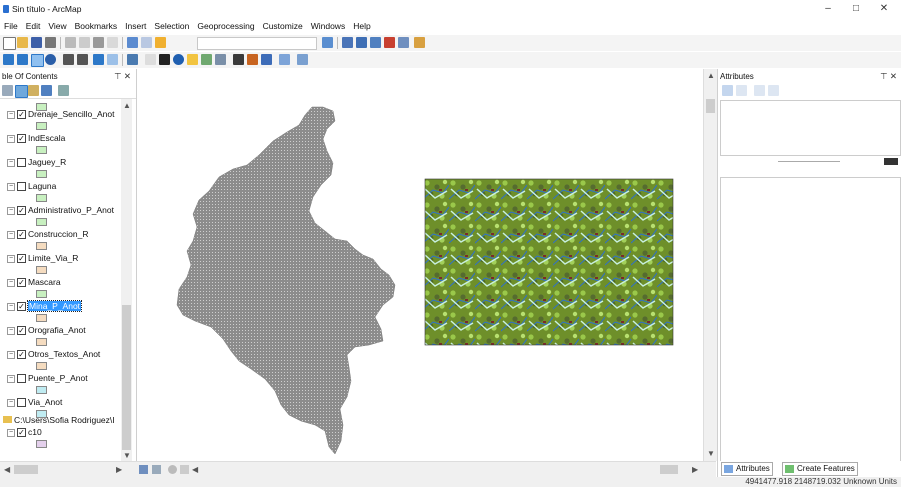 This screenshot has height=487, width=901. Describe the element at coordinates (347, 42) in the screenshot. I see `table-icon` at that location.